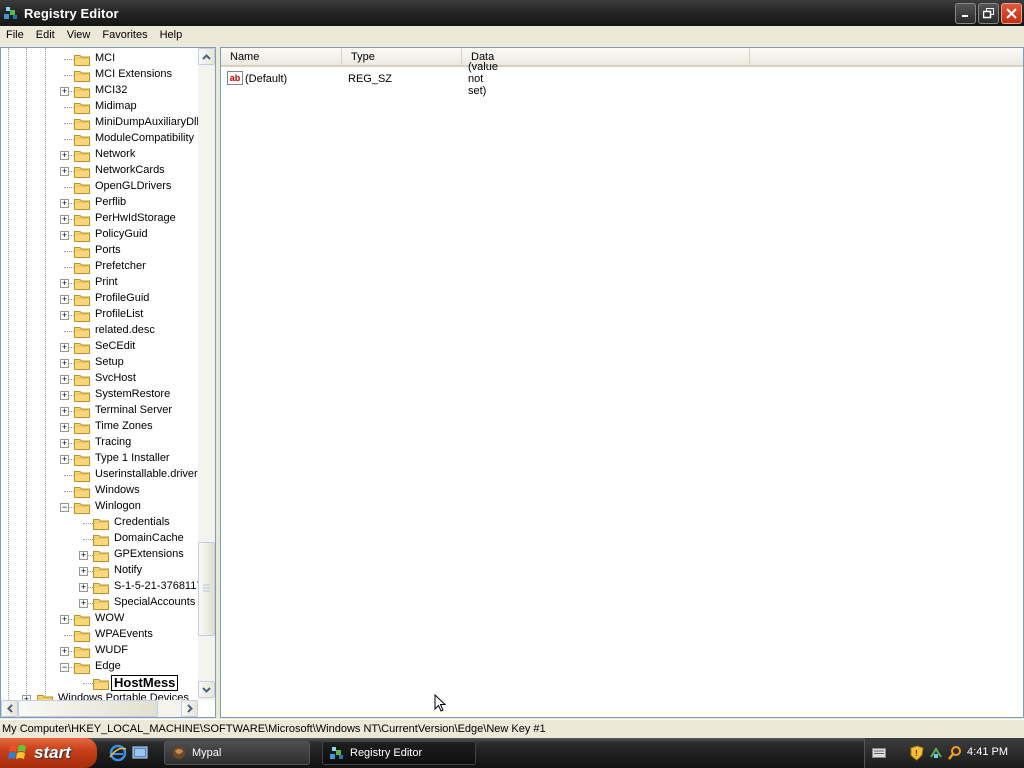  Describe the element at coordinates (99, 587) in the screenshot. I see `tree-item: + S-1-5-21-3768117` at that location.